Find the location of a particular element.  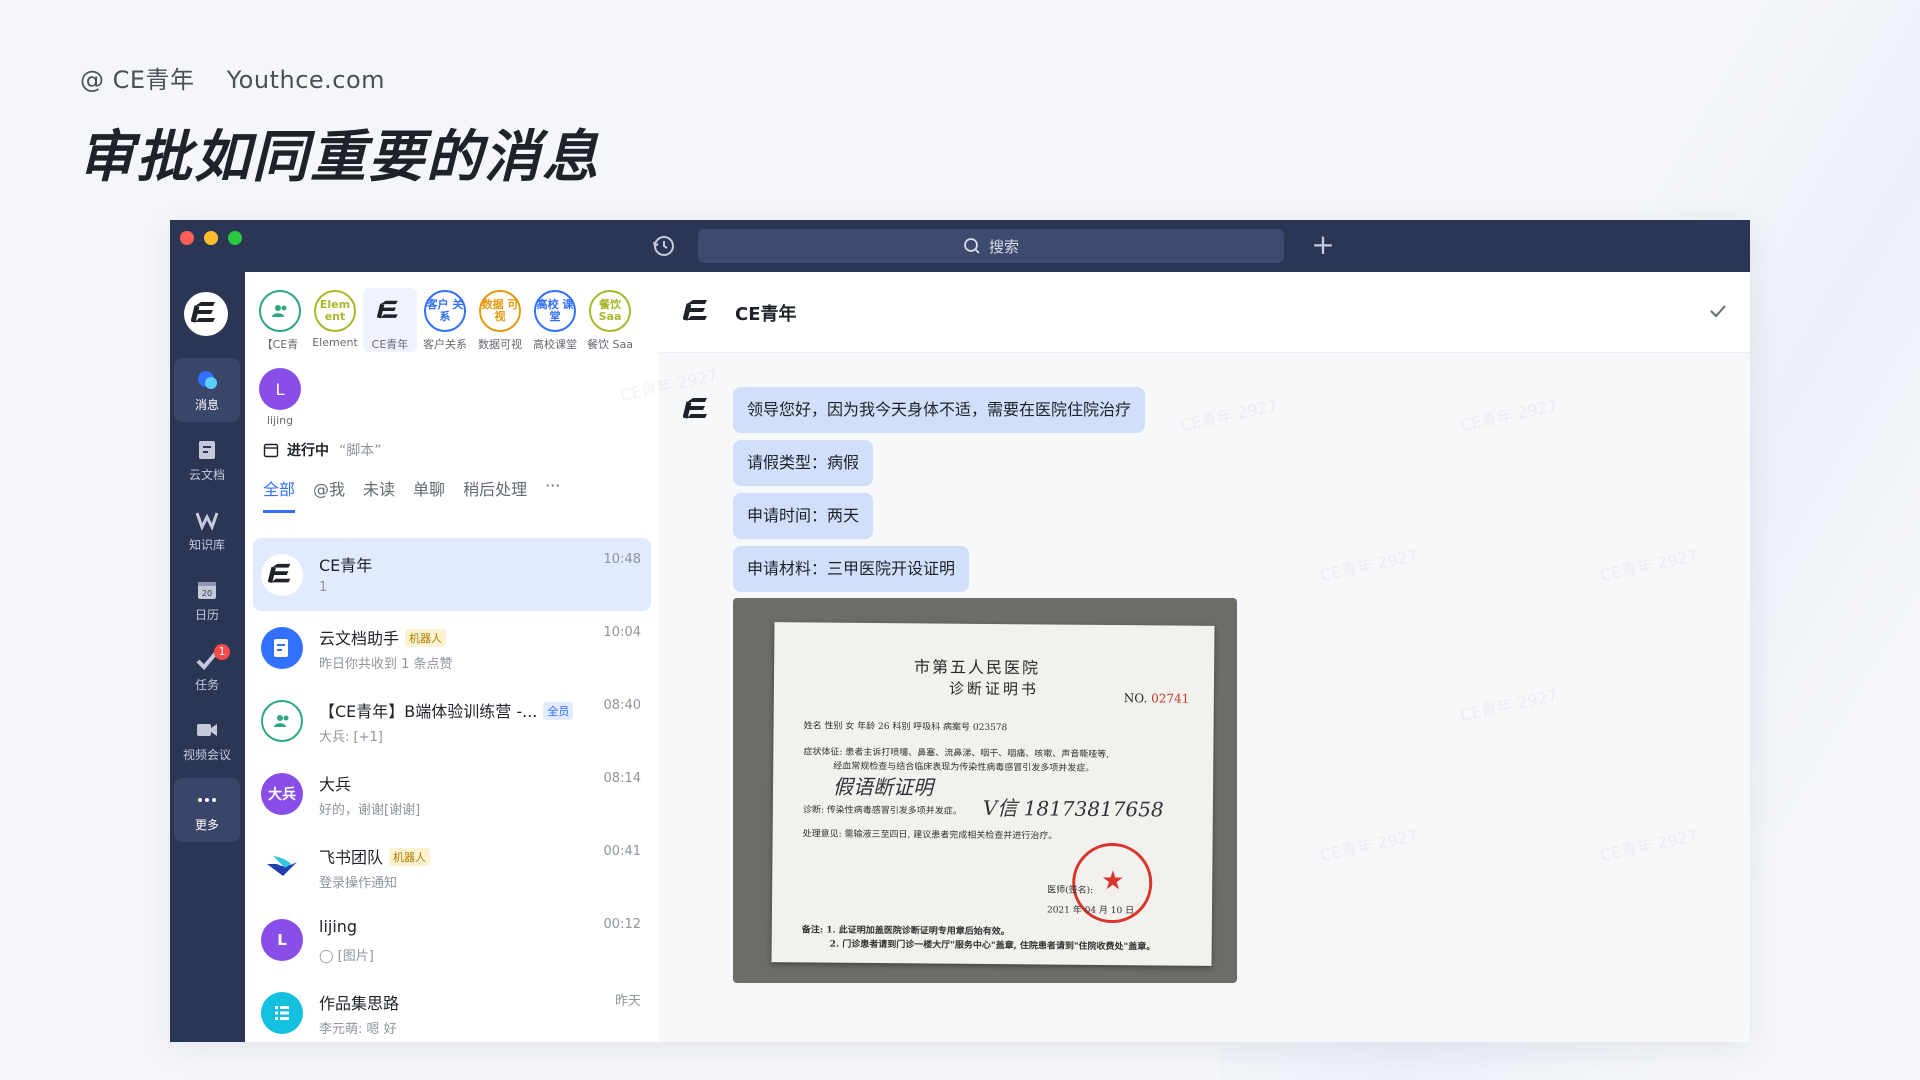

maximize-window-button is located at coordinates (235, 238).